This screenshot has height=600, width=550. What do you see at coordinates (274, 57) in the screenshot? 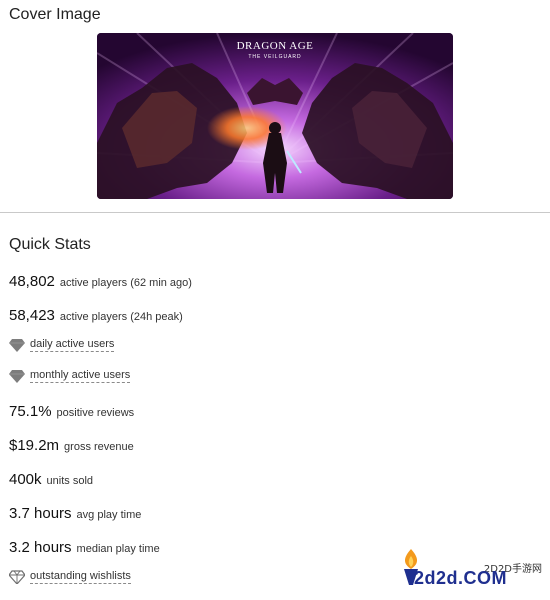
I see `cover-logo-subtitle: THE VEILGUARD` at bounding box center [274, 57].